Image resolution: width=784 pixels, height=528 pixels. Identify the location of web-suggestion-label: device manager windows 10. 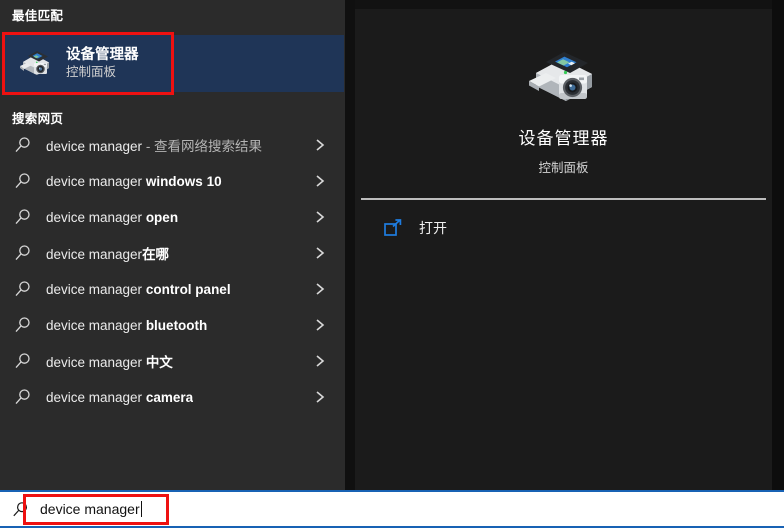
(134, 181).